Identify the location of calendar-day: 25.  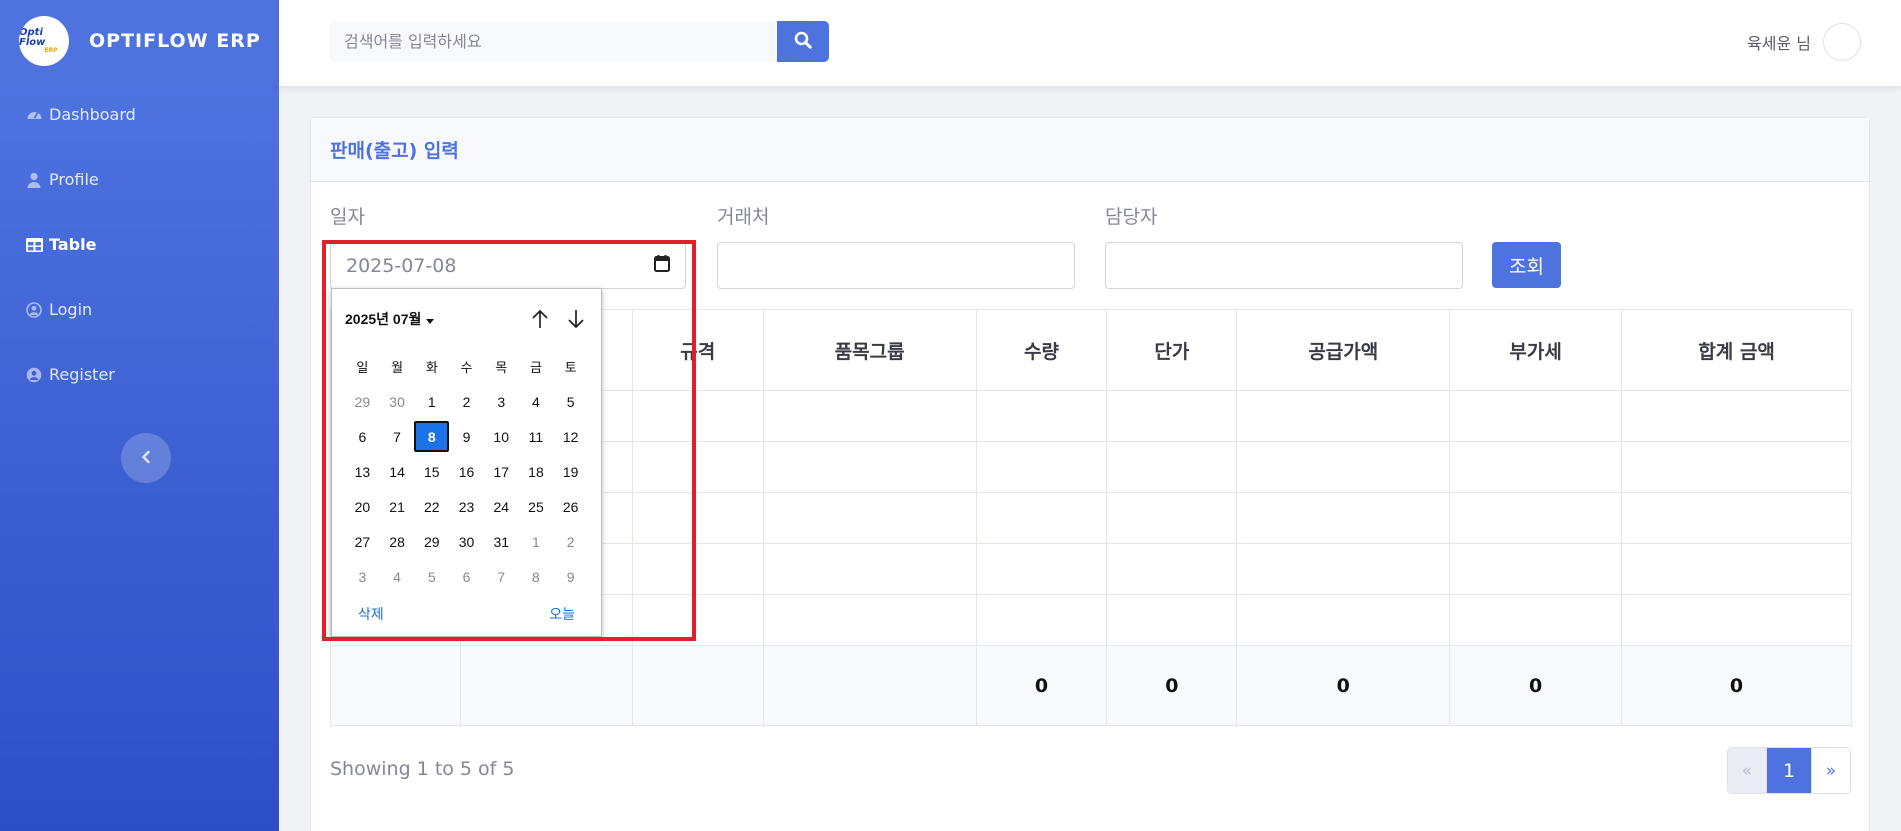
(536, 506).